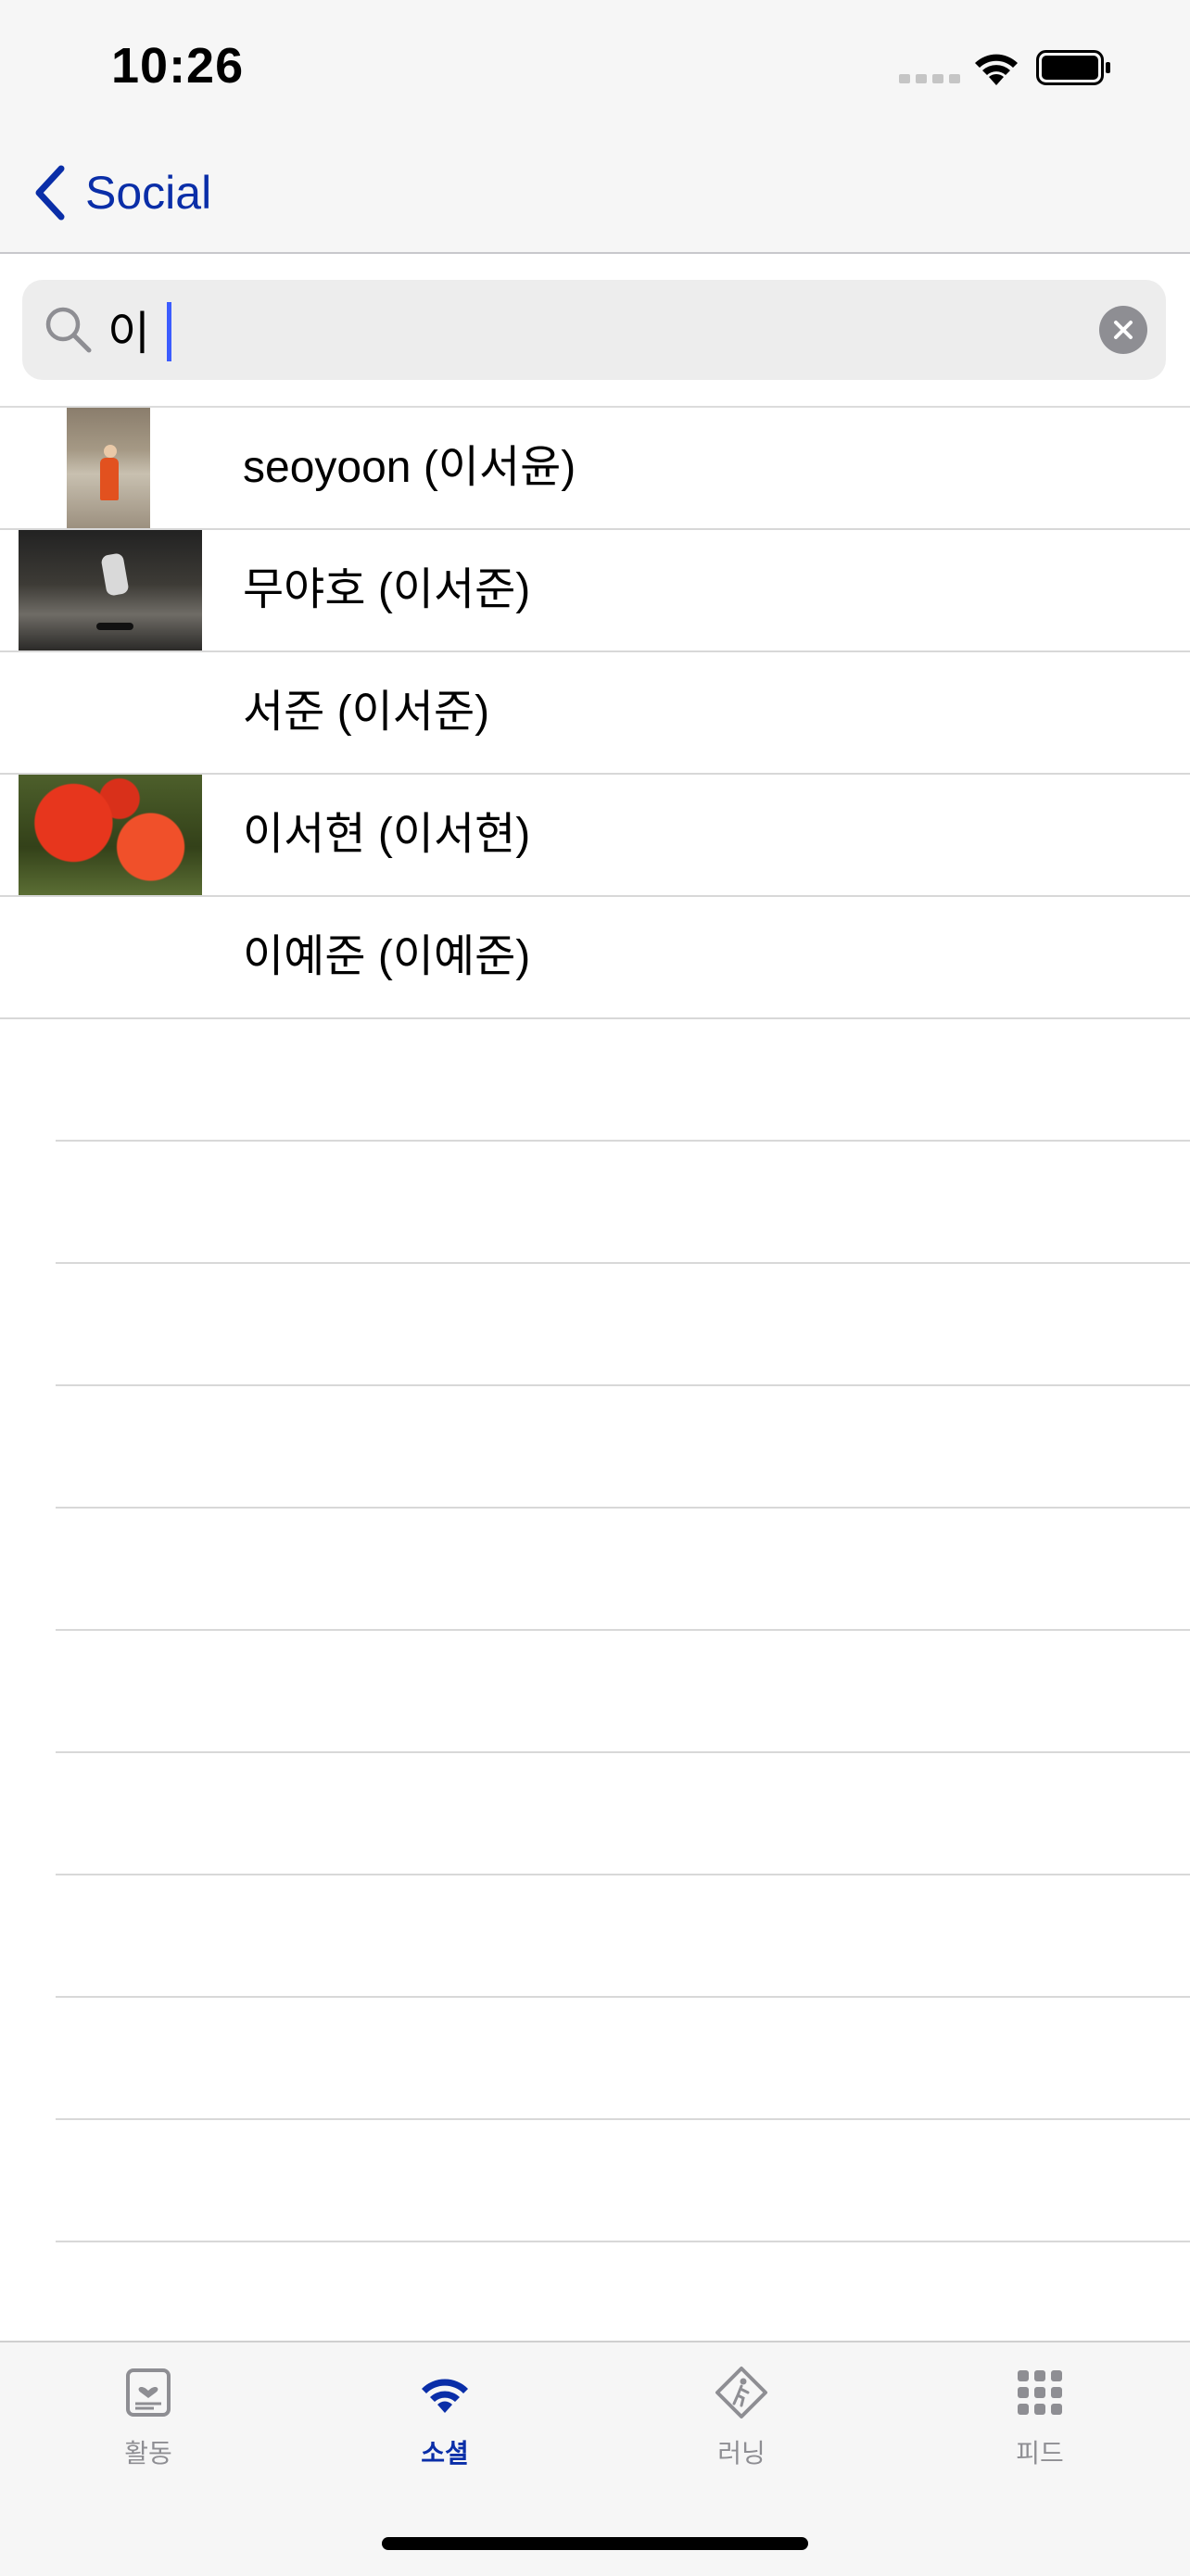  Describe the element at coordinates (445, 2435) in the screenshot. I see `tab-social: 소셜` at that location.